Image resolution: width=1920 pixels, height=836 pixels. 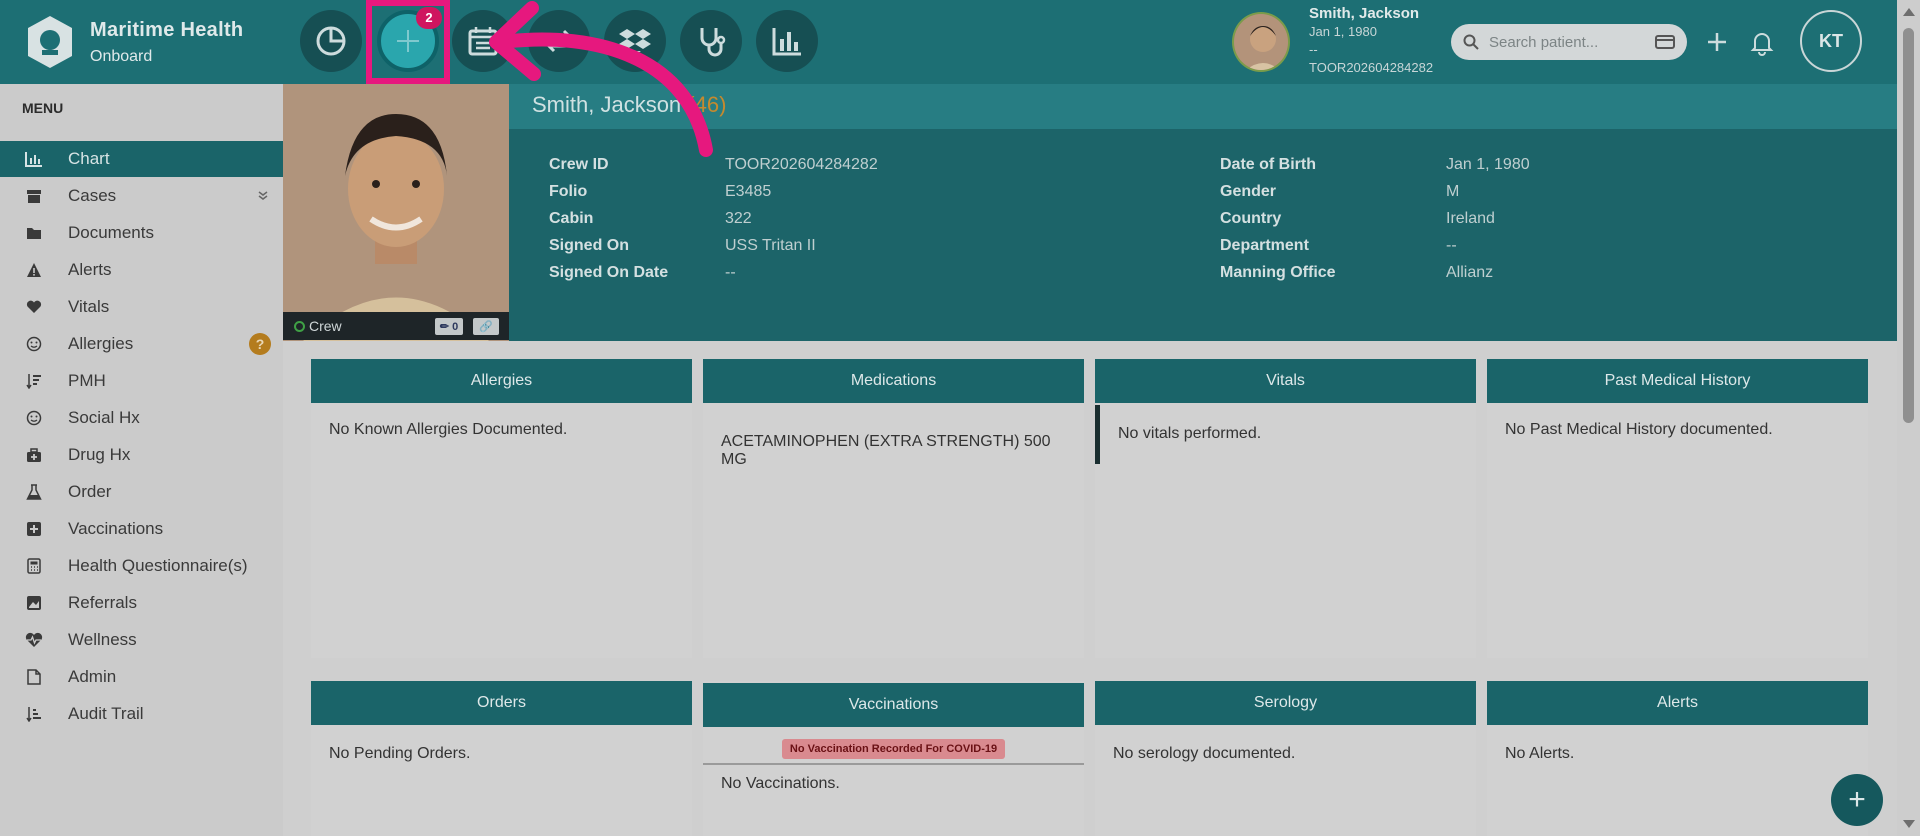 I want to click on detail-department: Department --, so click(x=1338, y=245).